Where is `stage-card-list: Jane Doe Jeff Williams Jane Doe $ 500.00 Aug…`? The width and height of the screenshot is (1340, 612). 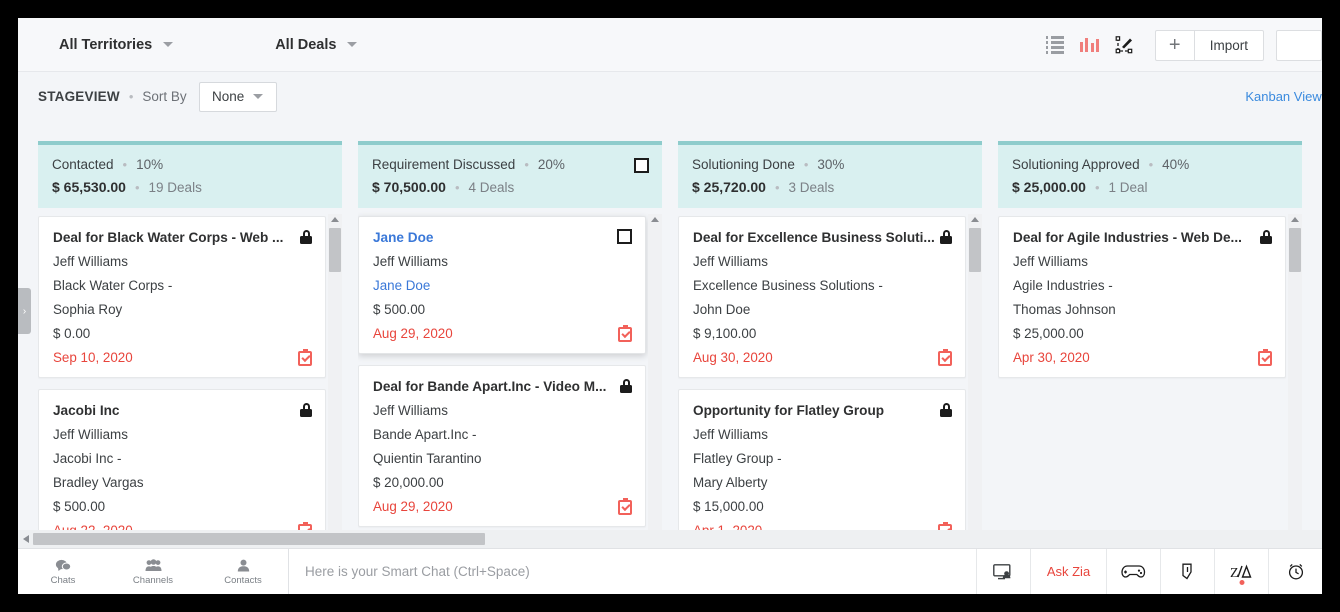
stage-card-list: Jane Doe Jeff Williams Jane Doe $ 500.00 Aug… is located at coordinates (510, 379).